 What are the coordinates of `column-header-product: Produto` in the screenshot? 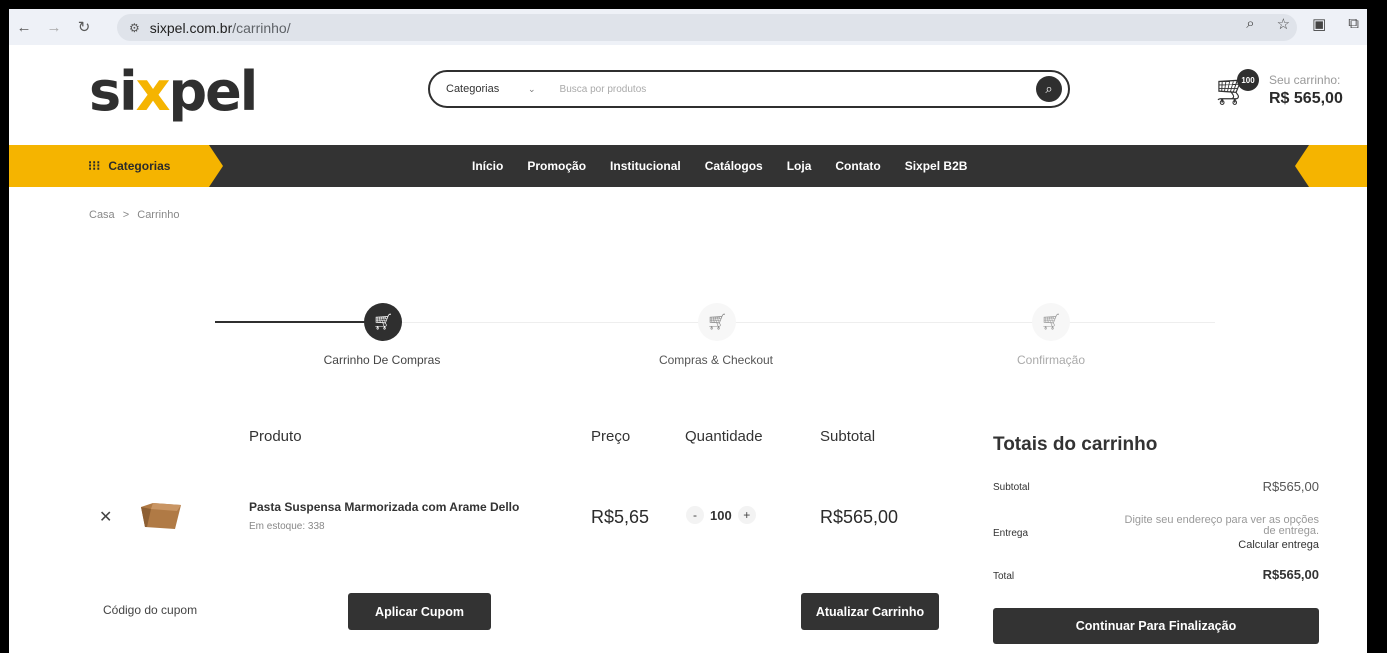 It's located at (275, 436).